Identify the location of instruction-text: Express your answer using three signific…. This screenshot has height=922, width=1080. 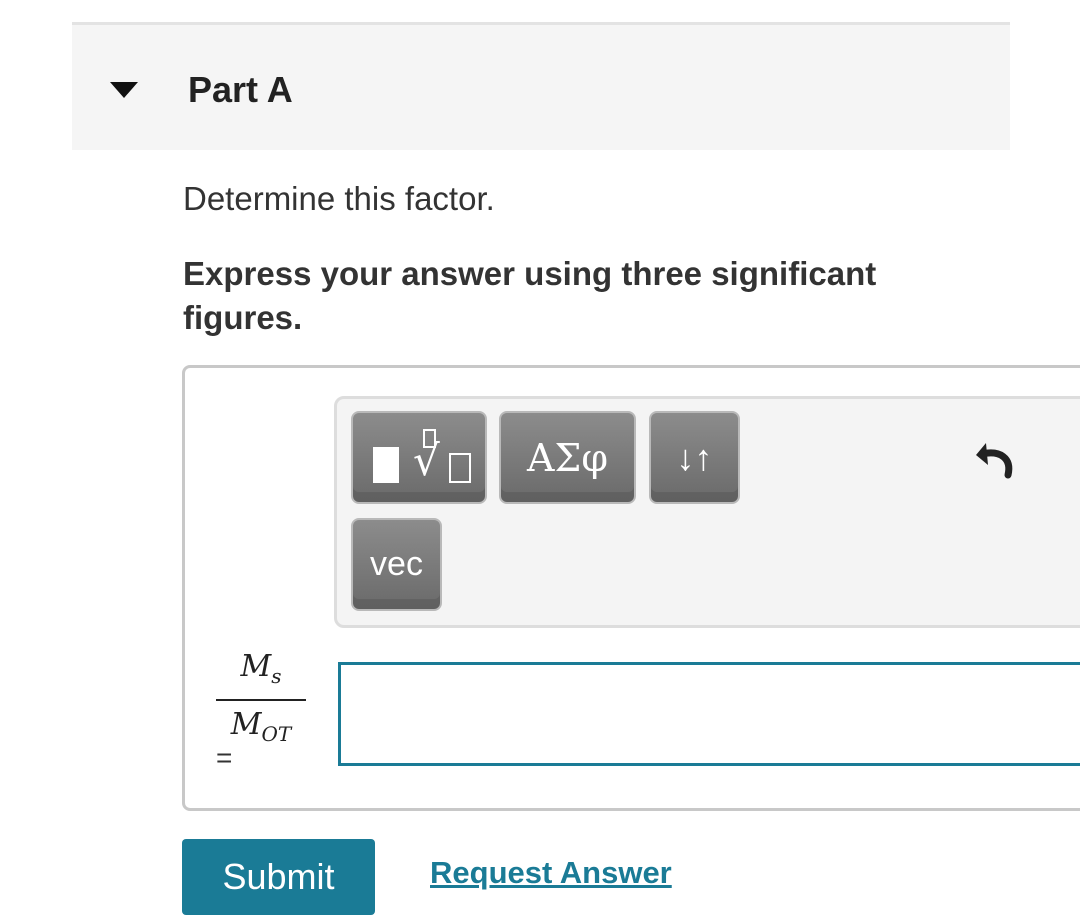
(530, 295).